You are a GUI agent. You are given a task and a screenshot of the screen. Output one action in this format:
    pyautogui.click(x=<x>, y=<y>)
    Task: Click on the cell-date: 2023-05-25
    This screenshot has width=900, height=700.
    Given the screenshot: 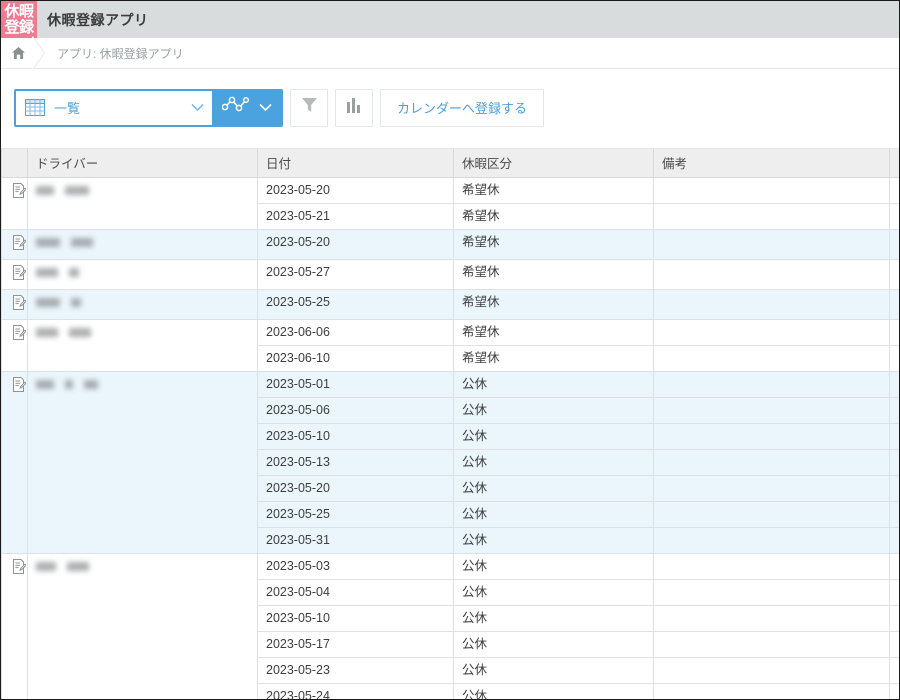 What is the action you would take?
    pyautogui.click(x=355, y=514)
    